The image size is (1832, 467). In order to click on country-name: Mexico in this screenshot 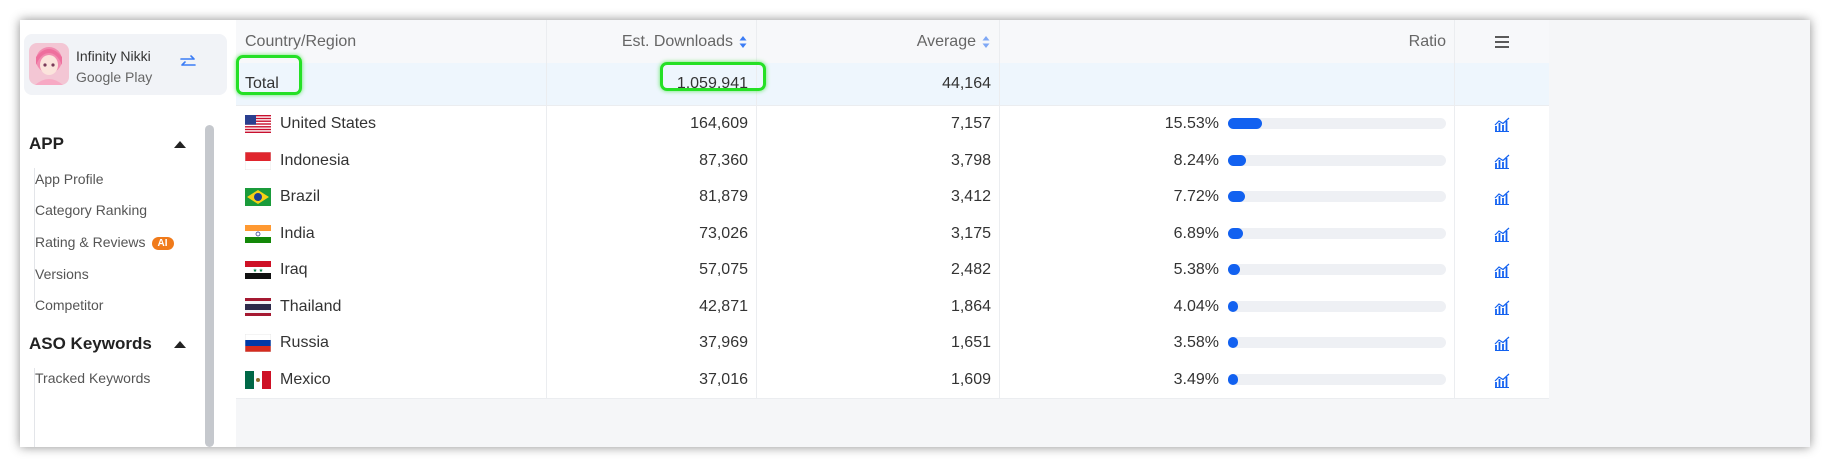, I will do `click(305, 379)`.